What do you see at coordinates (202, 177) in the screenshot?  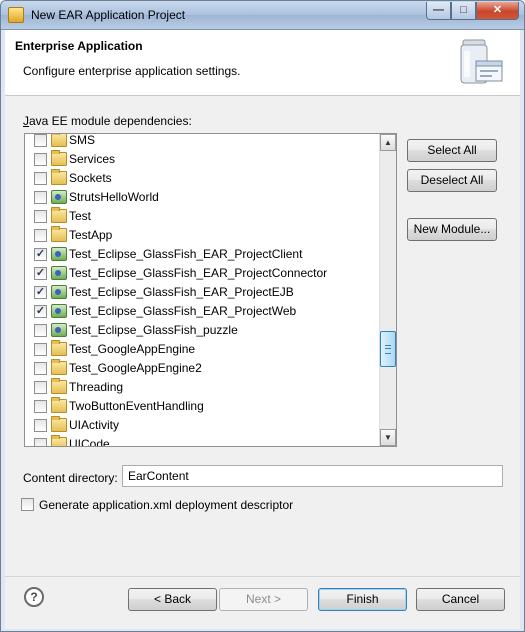 I see `module-list-item: Sockets` at bounding box center [202, 177].